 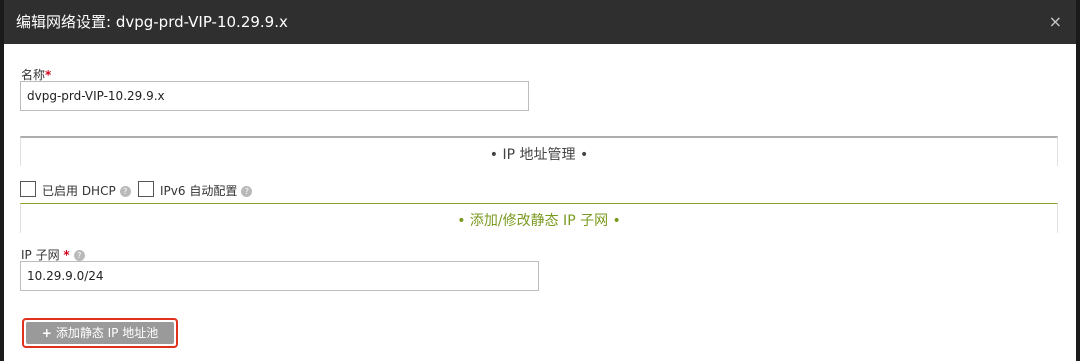 I want to click on add-static-ip-pool-label: 添加静态 IP 地址池, so click(x=107, y=333).